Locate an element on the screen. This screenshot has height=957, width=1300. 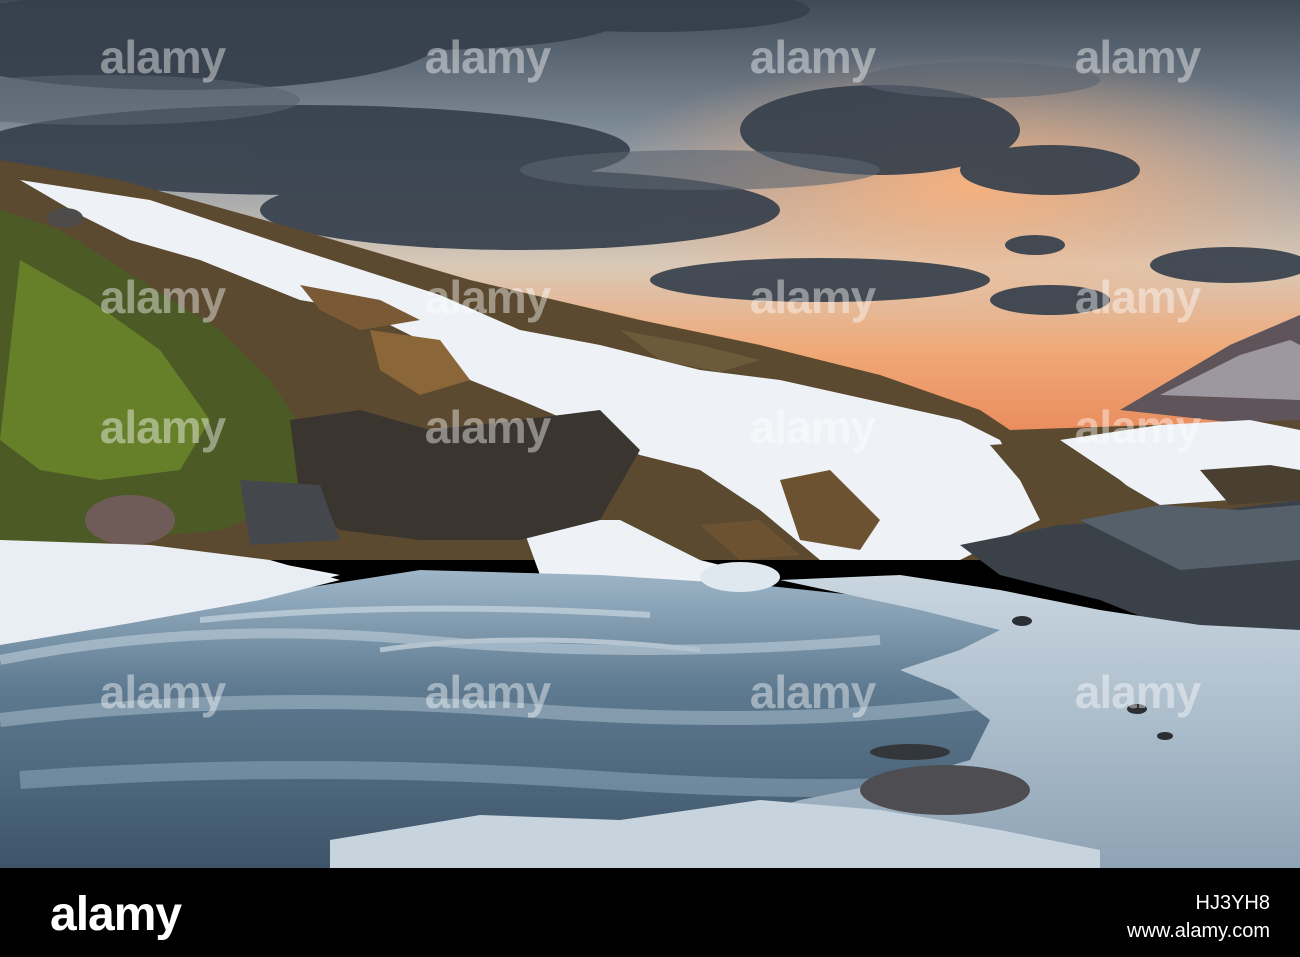
footer-bar is located at coordinates (650, 912).